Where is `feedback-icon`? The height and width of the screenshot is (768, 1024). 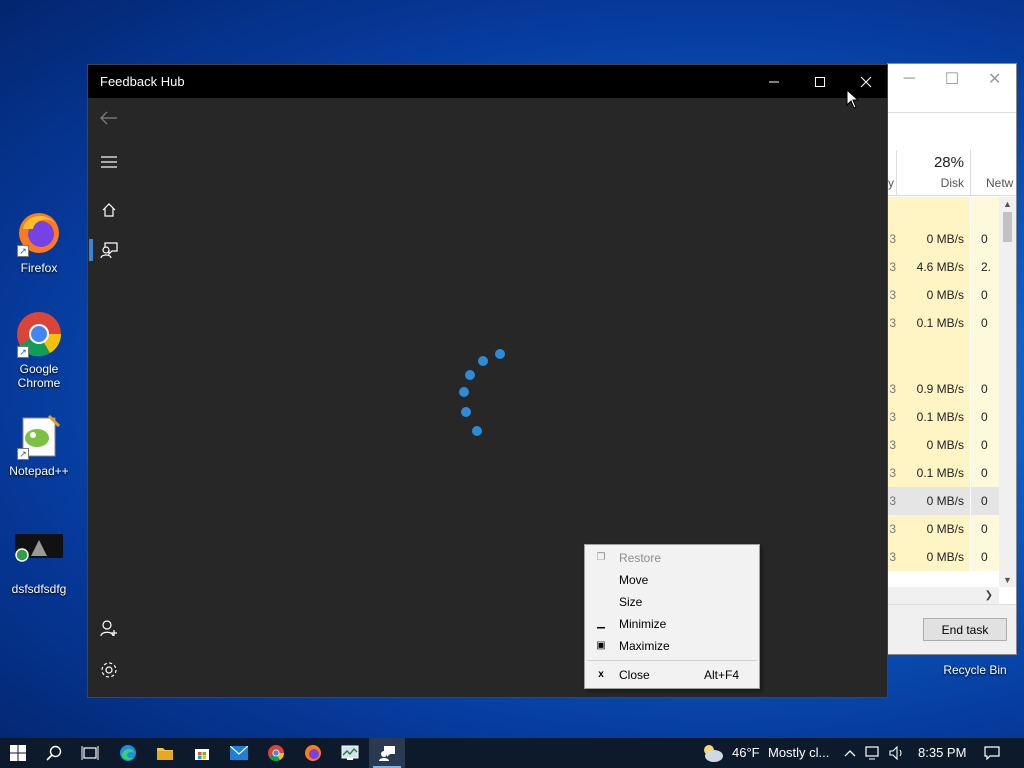
feedback-icon is located at coordinates (109, 250).